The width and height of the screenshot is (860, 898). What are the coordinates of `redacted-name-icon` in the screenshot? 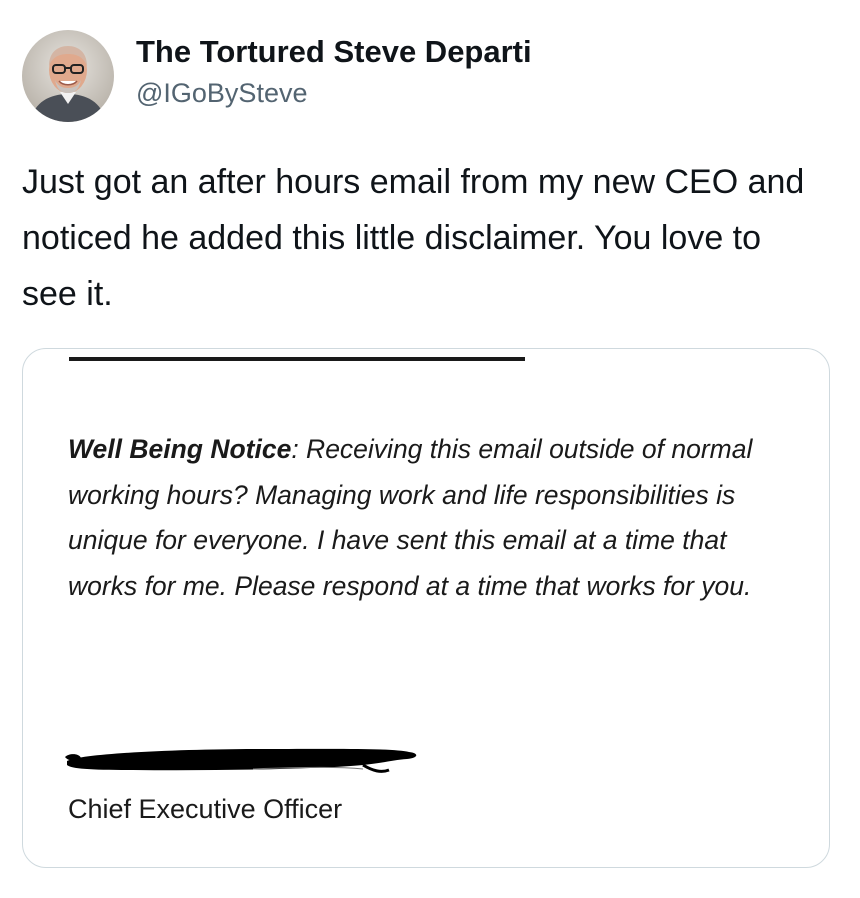 It's located at (241, 760).